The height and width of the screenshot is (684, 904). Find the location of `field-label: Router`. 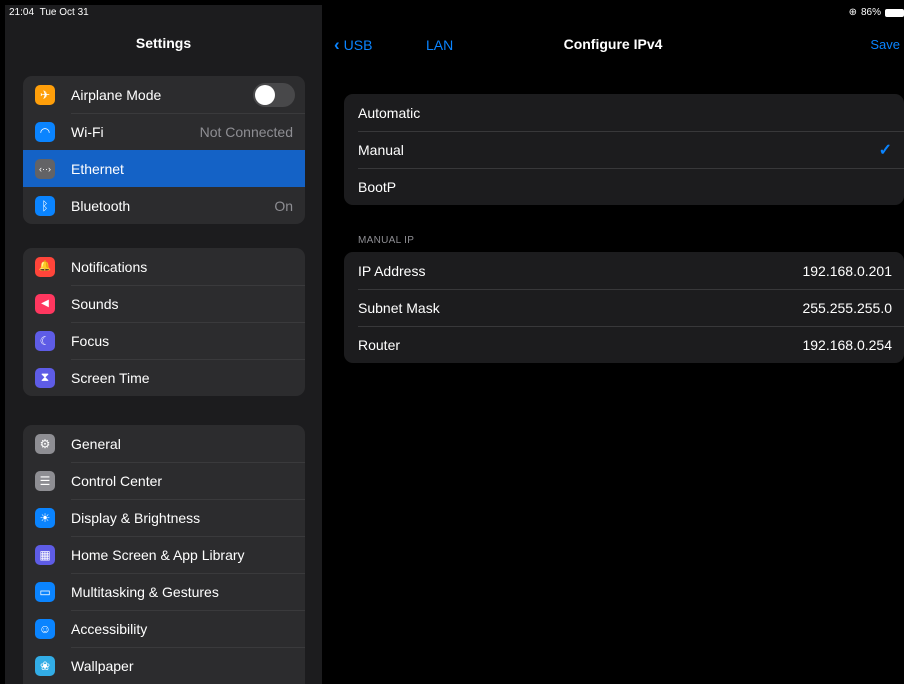

field-label: Router is located at coordinates (379, 344).